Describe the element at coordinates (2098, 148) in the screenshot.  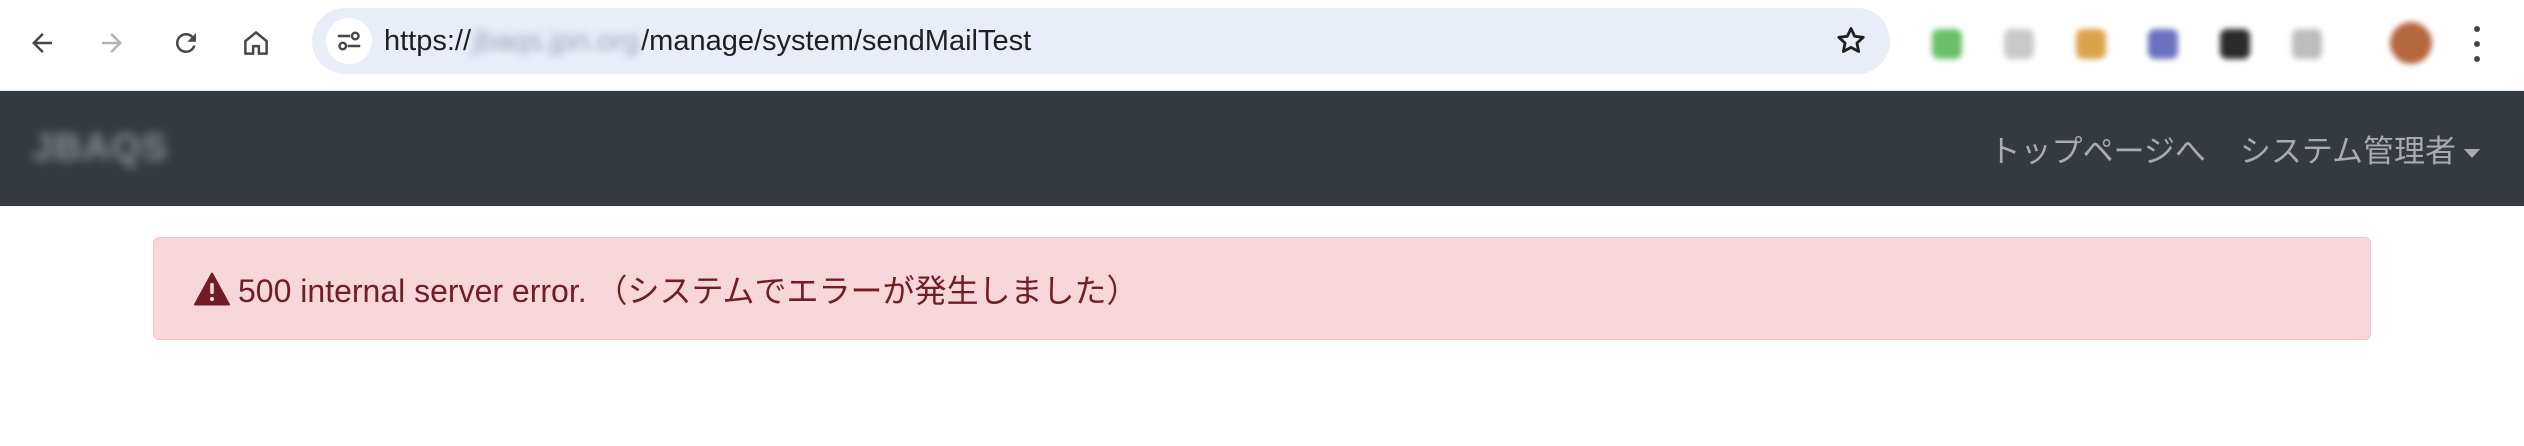
I see `nav-link-top-page: トップページへ` at that location.